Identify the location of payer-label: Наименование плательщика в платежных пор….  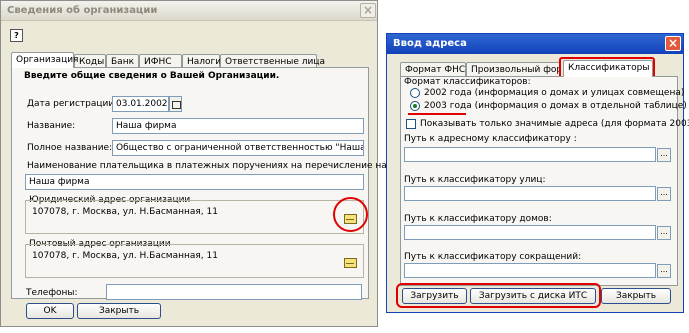
(222, 166).